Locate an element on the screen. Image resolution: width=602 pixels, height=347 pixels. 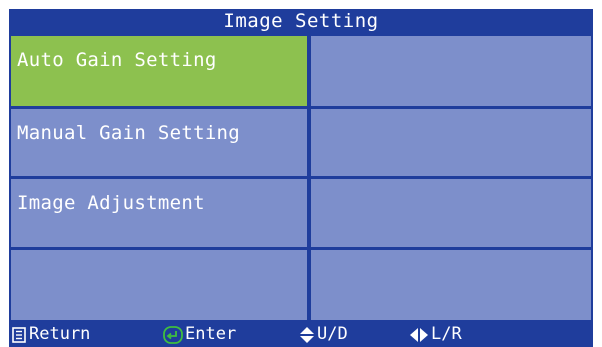
menu-item-auto-gain-setting: Auto Gain Setting is located at coordinates (159, 71).